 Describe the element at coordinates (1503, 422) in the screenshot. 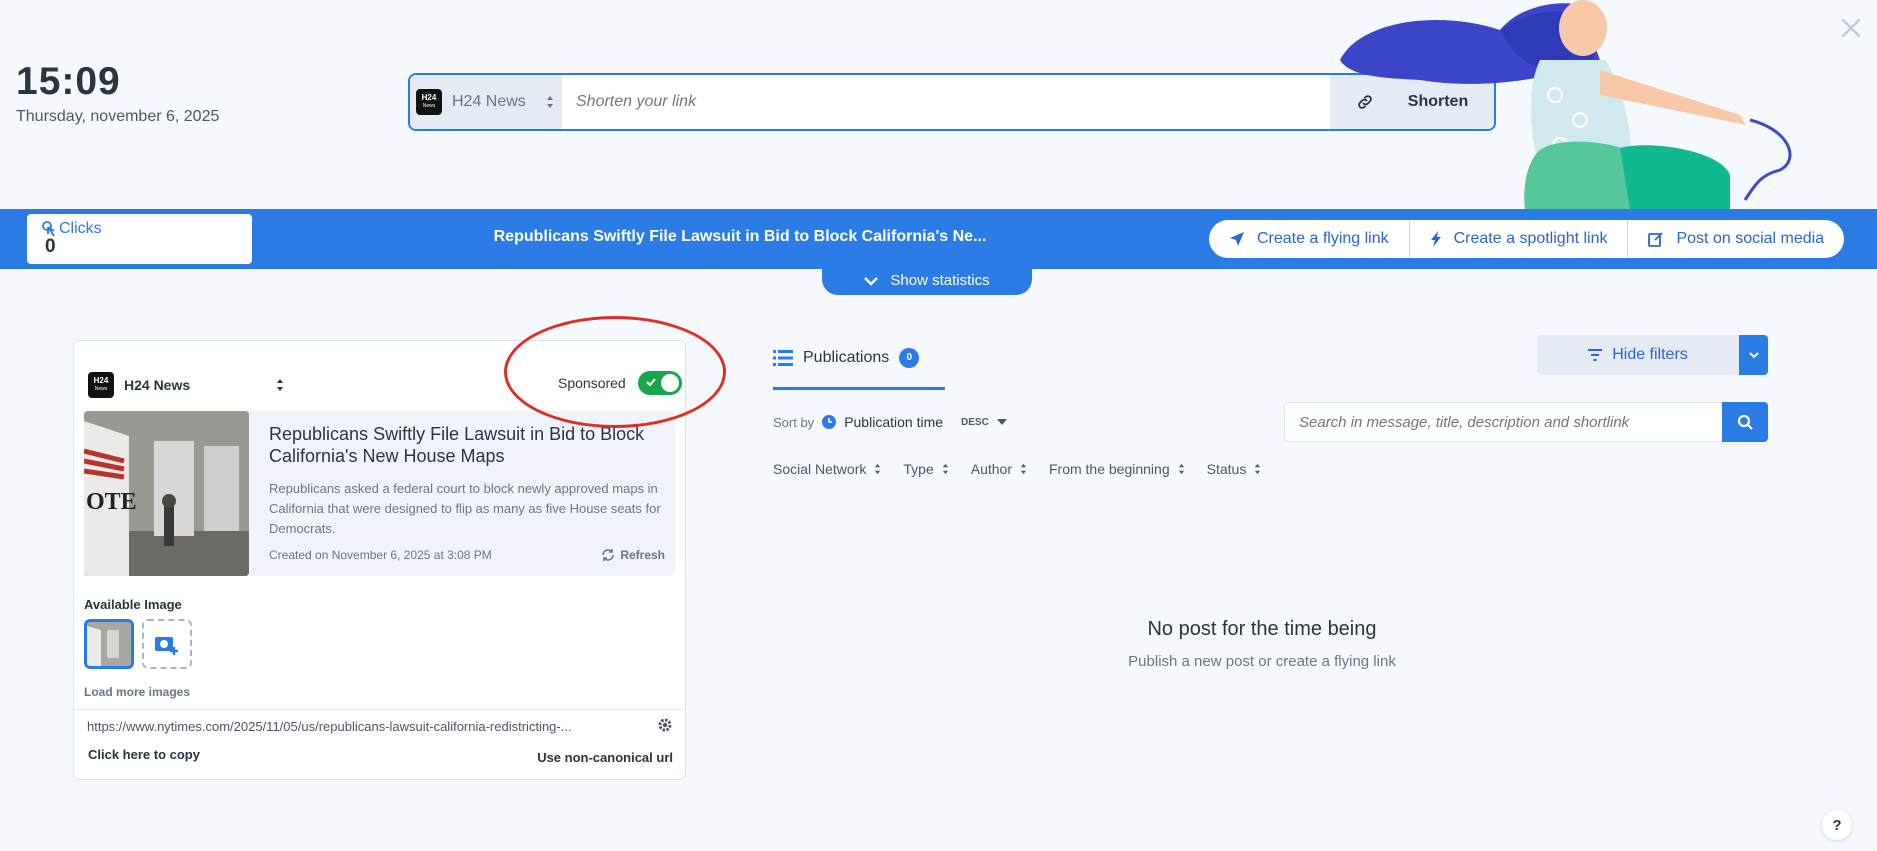

I see `search-input` at that location.